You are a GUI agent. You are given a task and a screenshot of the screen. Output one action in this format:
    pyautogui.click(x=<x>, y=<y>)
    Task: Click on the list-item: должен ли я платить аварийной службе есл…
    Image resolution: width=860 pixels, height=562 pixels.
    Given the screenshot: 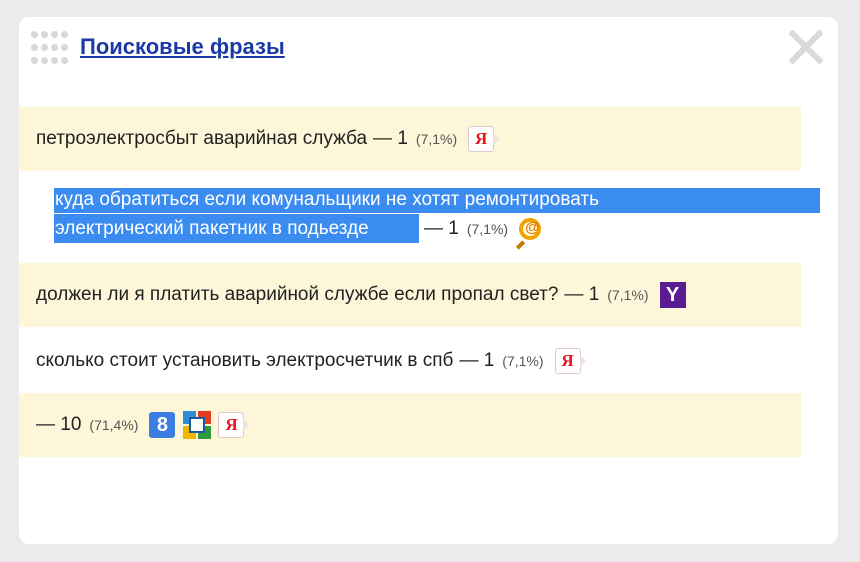 What is the action you would take?
    pyautogui.click(x=410, y=295)
    